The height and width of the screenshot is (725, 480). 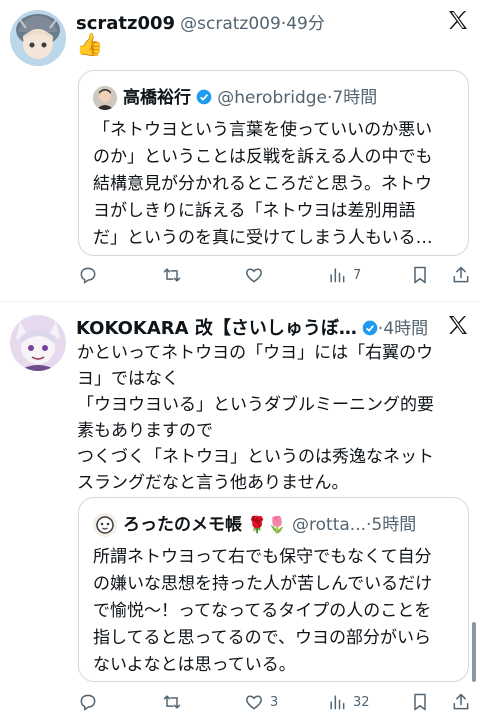 I want to click on post-line: 「ウヨウヨいる」というダブルミーニング的要, so click(x=255, y=405).